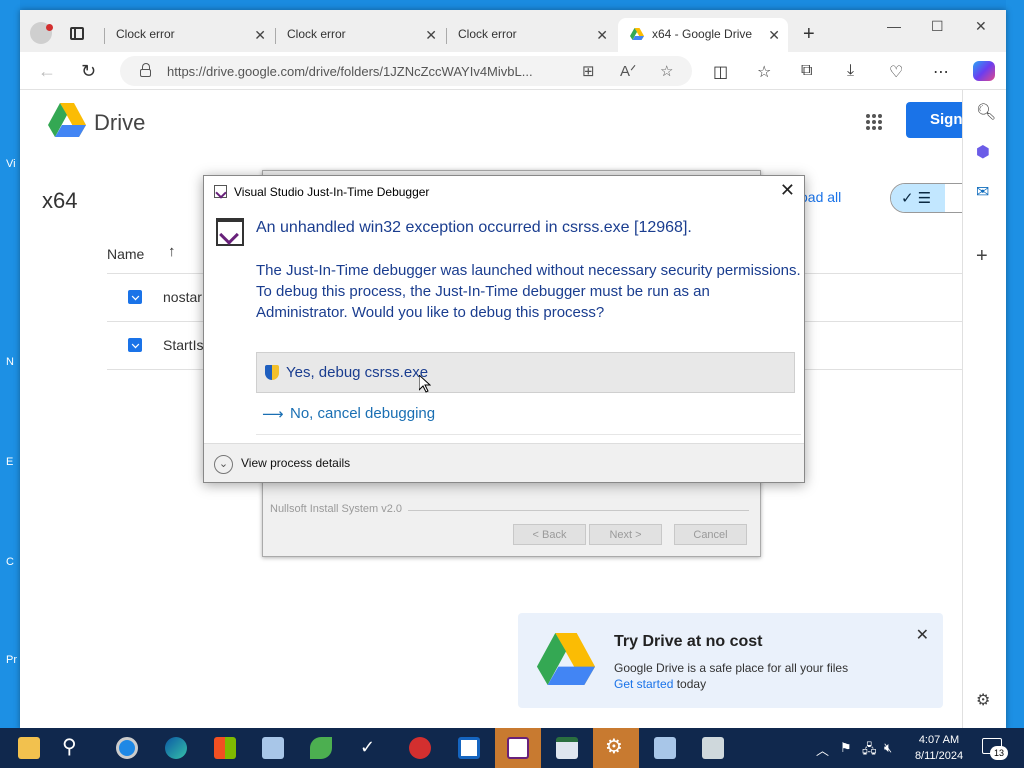 The height and width of the screenshot is (768, 1024). Describe the element at coordinates (371, 748) in the screenshot. I see `pen-app-button: ✓` at that location.